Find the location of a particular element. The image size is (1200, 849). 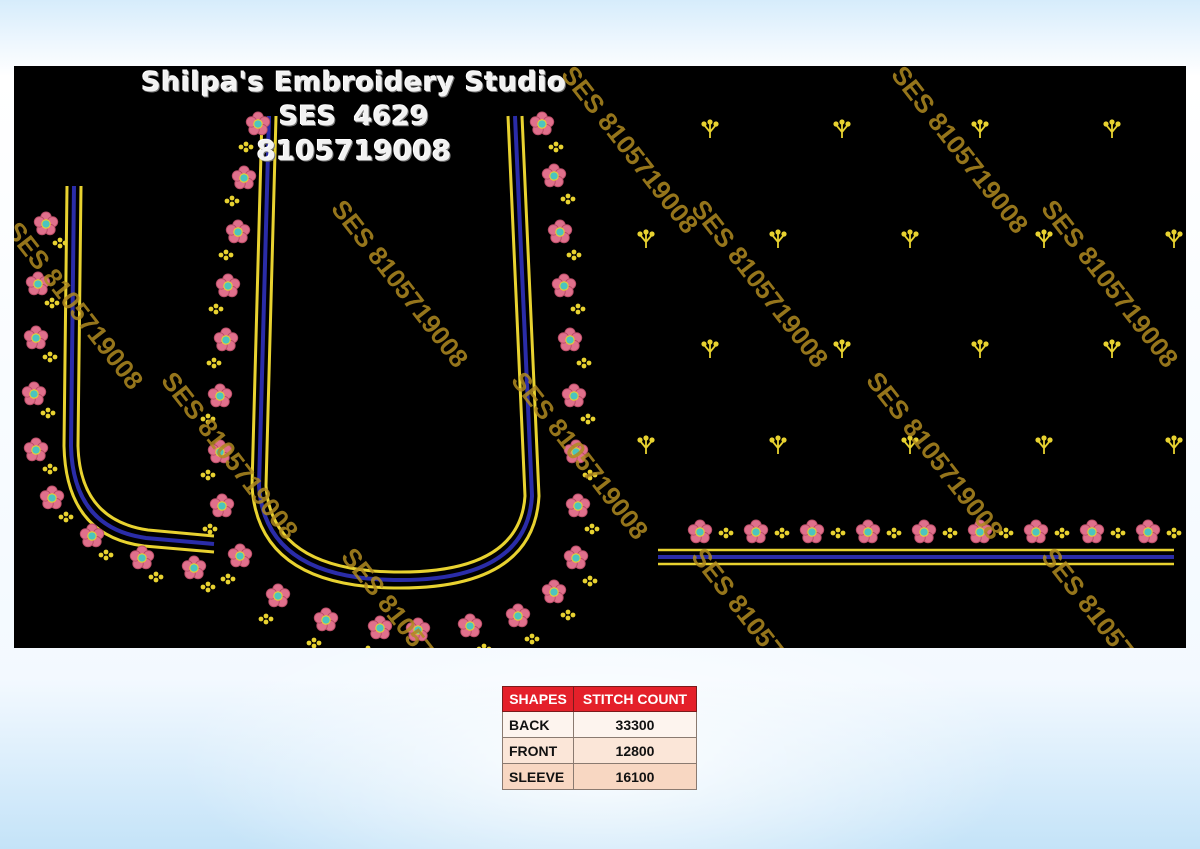

design-code: SES 4629 is located at coordinates (354, 116).